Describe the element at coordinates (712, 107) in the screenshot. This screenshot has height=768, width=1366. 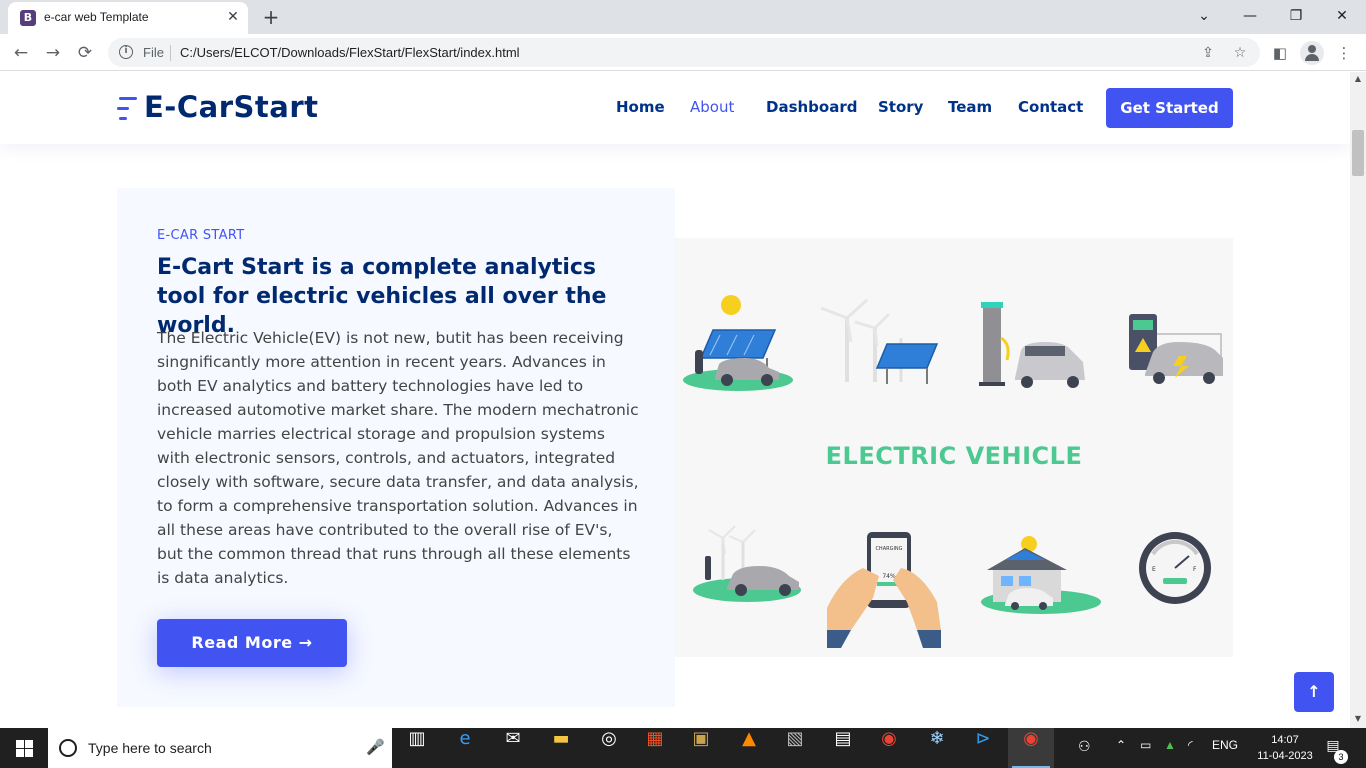
I see `nav-about: About` at that location.